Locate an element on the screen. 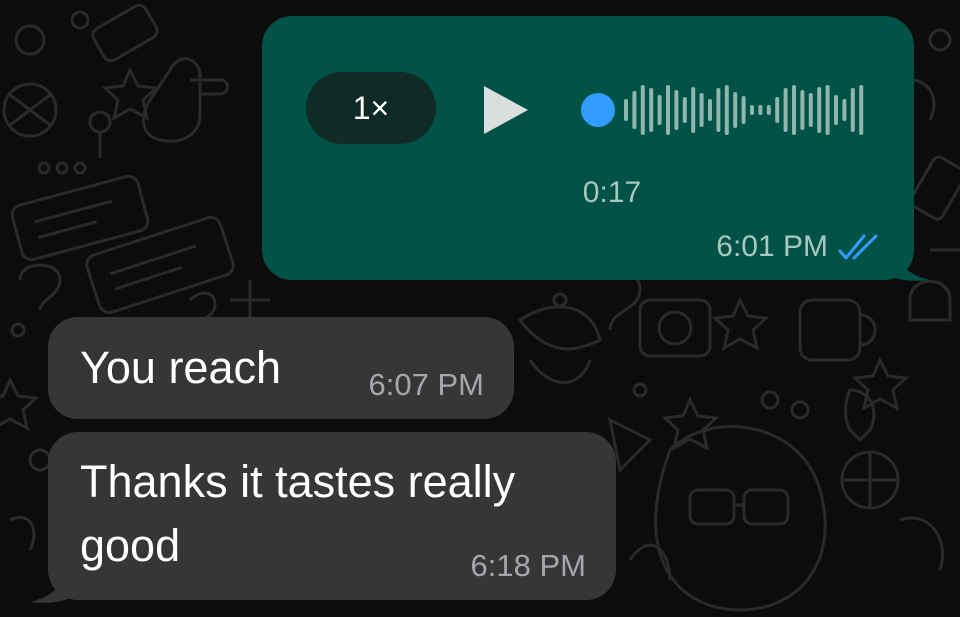 Image resolution: width=960 pixels, height=617 pixels. voice-waveform is located at coordinates (725, 110).